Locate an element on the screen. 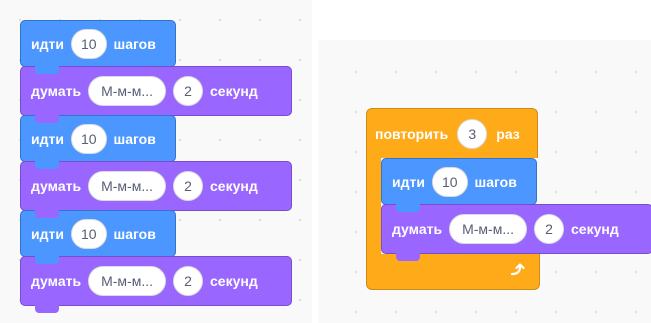 Image resolution: width=651 pixels, height=323 pixels. repeat-count-input: 3 is located at coordinates (472, 133).